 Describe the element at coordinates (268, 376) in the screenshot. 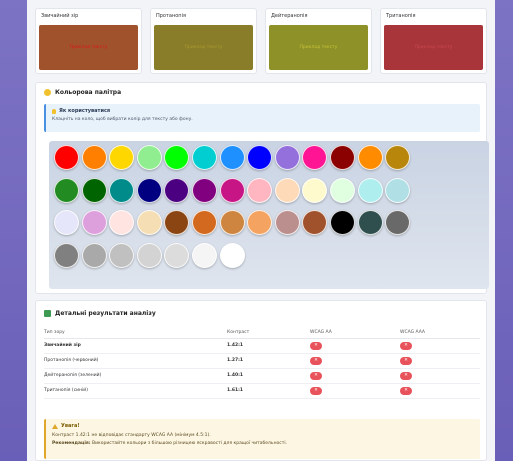

I see `row-contrast: 1.40:1` at that location.